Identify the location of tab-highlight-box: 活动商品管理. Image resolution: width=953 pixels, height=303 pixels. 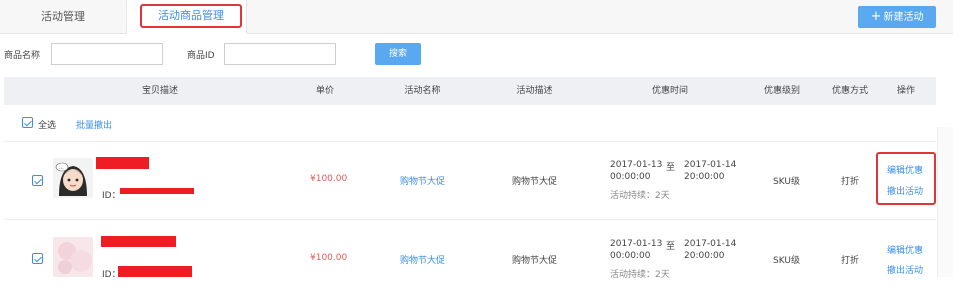
(191, 16).